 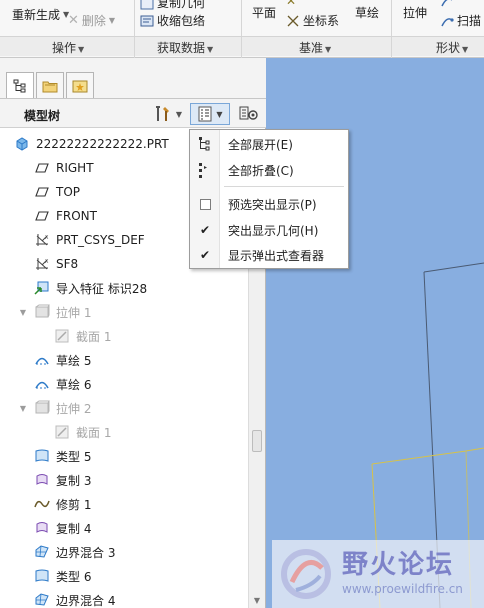 I want to click on point-button: ✕, so click(x=291, y=4).